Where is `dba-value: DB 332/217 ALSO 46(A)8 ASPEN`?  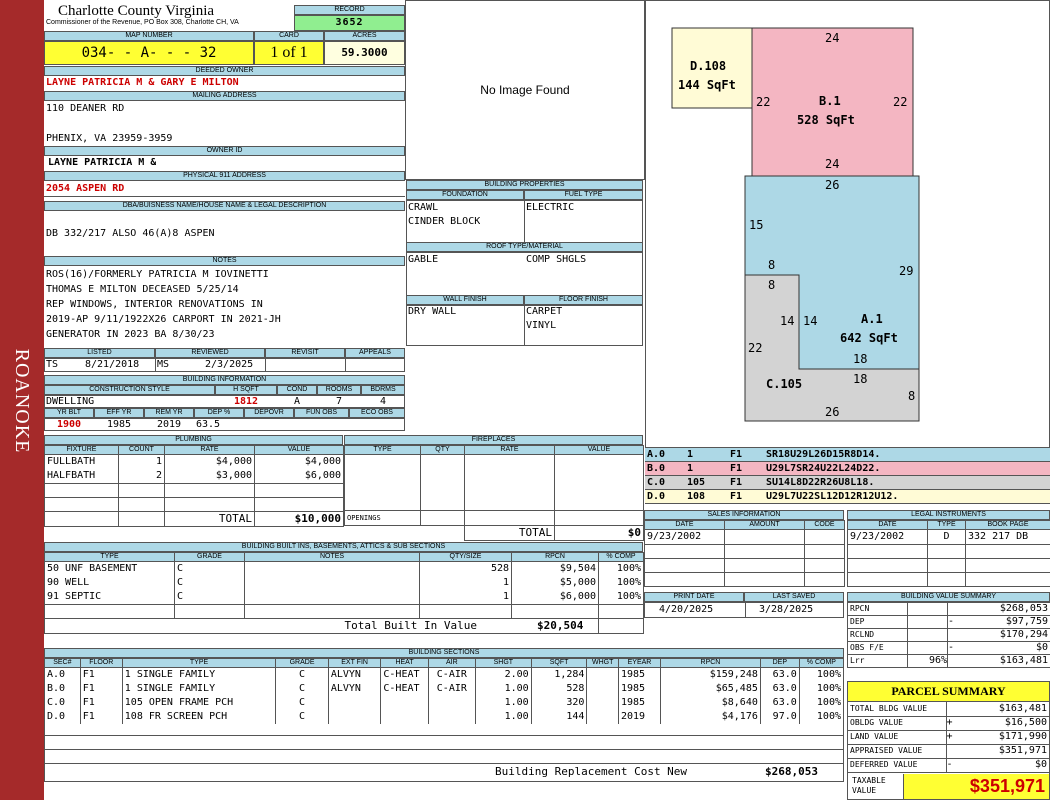
dba-value: DB 332/217 ALSO 46(A)8 ASPEN is located at coordinates (130, 233).